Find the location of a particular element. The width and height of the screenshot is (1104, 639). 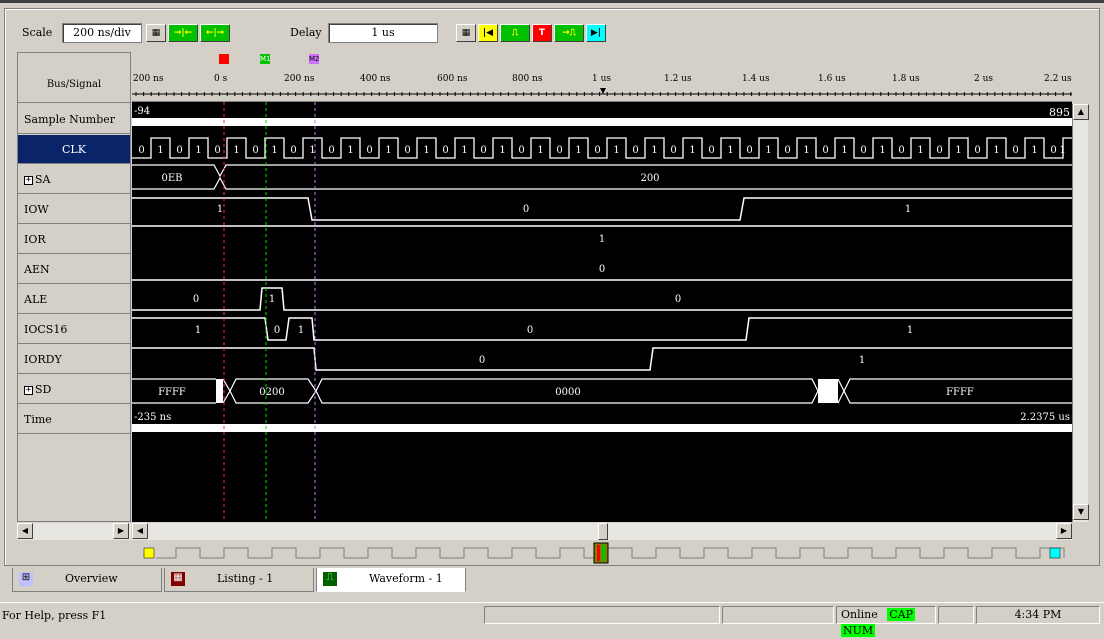

trigger-marker-icon is located at coordinates (224, 59).